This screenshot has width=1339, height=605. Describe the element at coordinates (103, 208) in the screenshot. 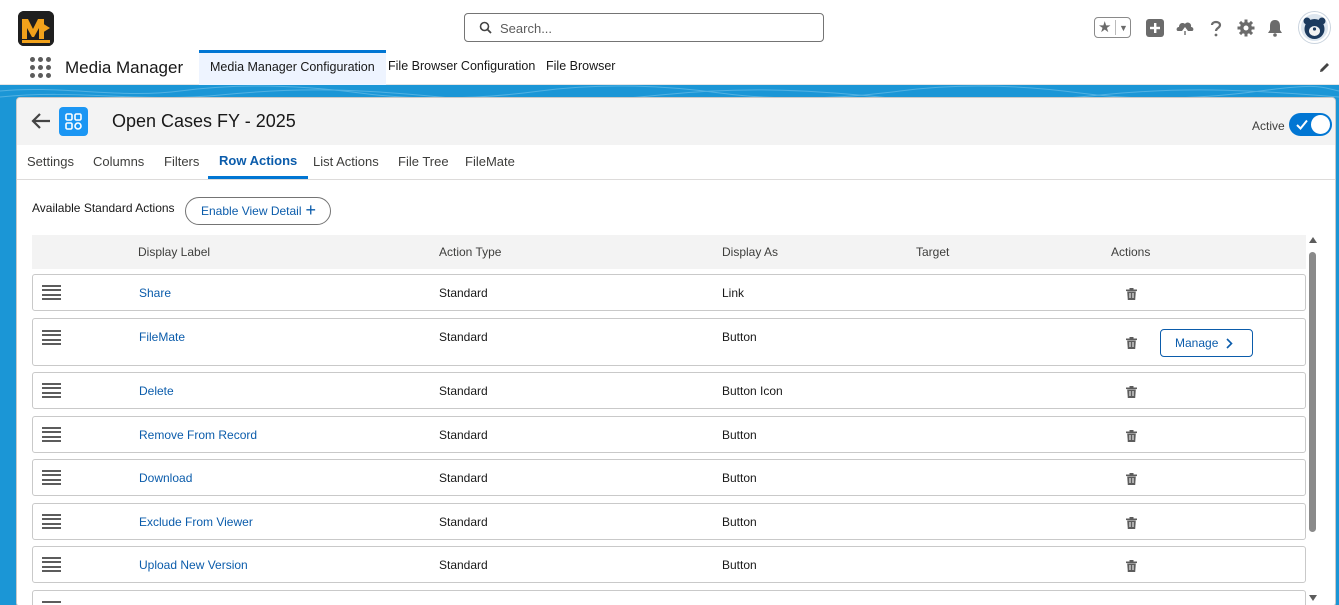

I see `available-standard-actions-label: Available Standard Actions` at that location.